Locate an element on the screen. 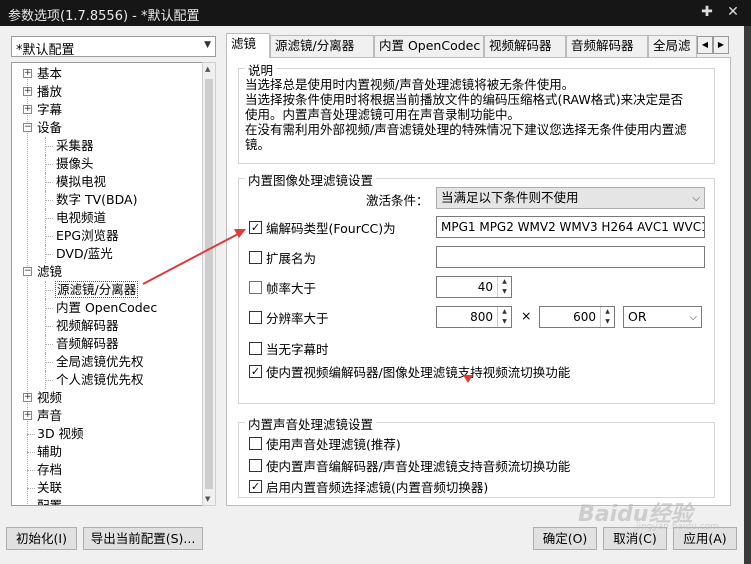 This screenshot has width=751, height=564. tree-item: 基本 is located at coordinates (49, 74).